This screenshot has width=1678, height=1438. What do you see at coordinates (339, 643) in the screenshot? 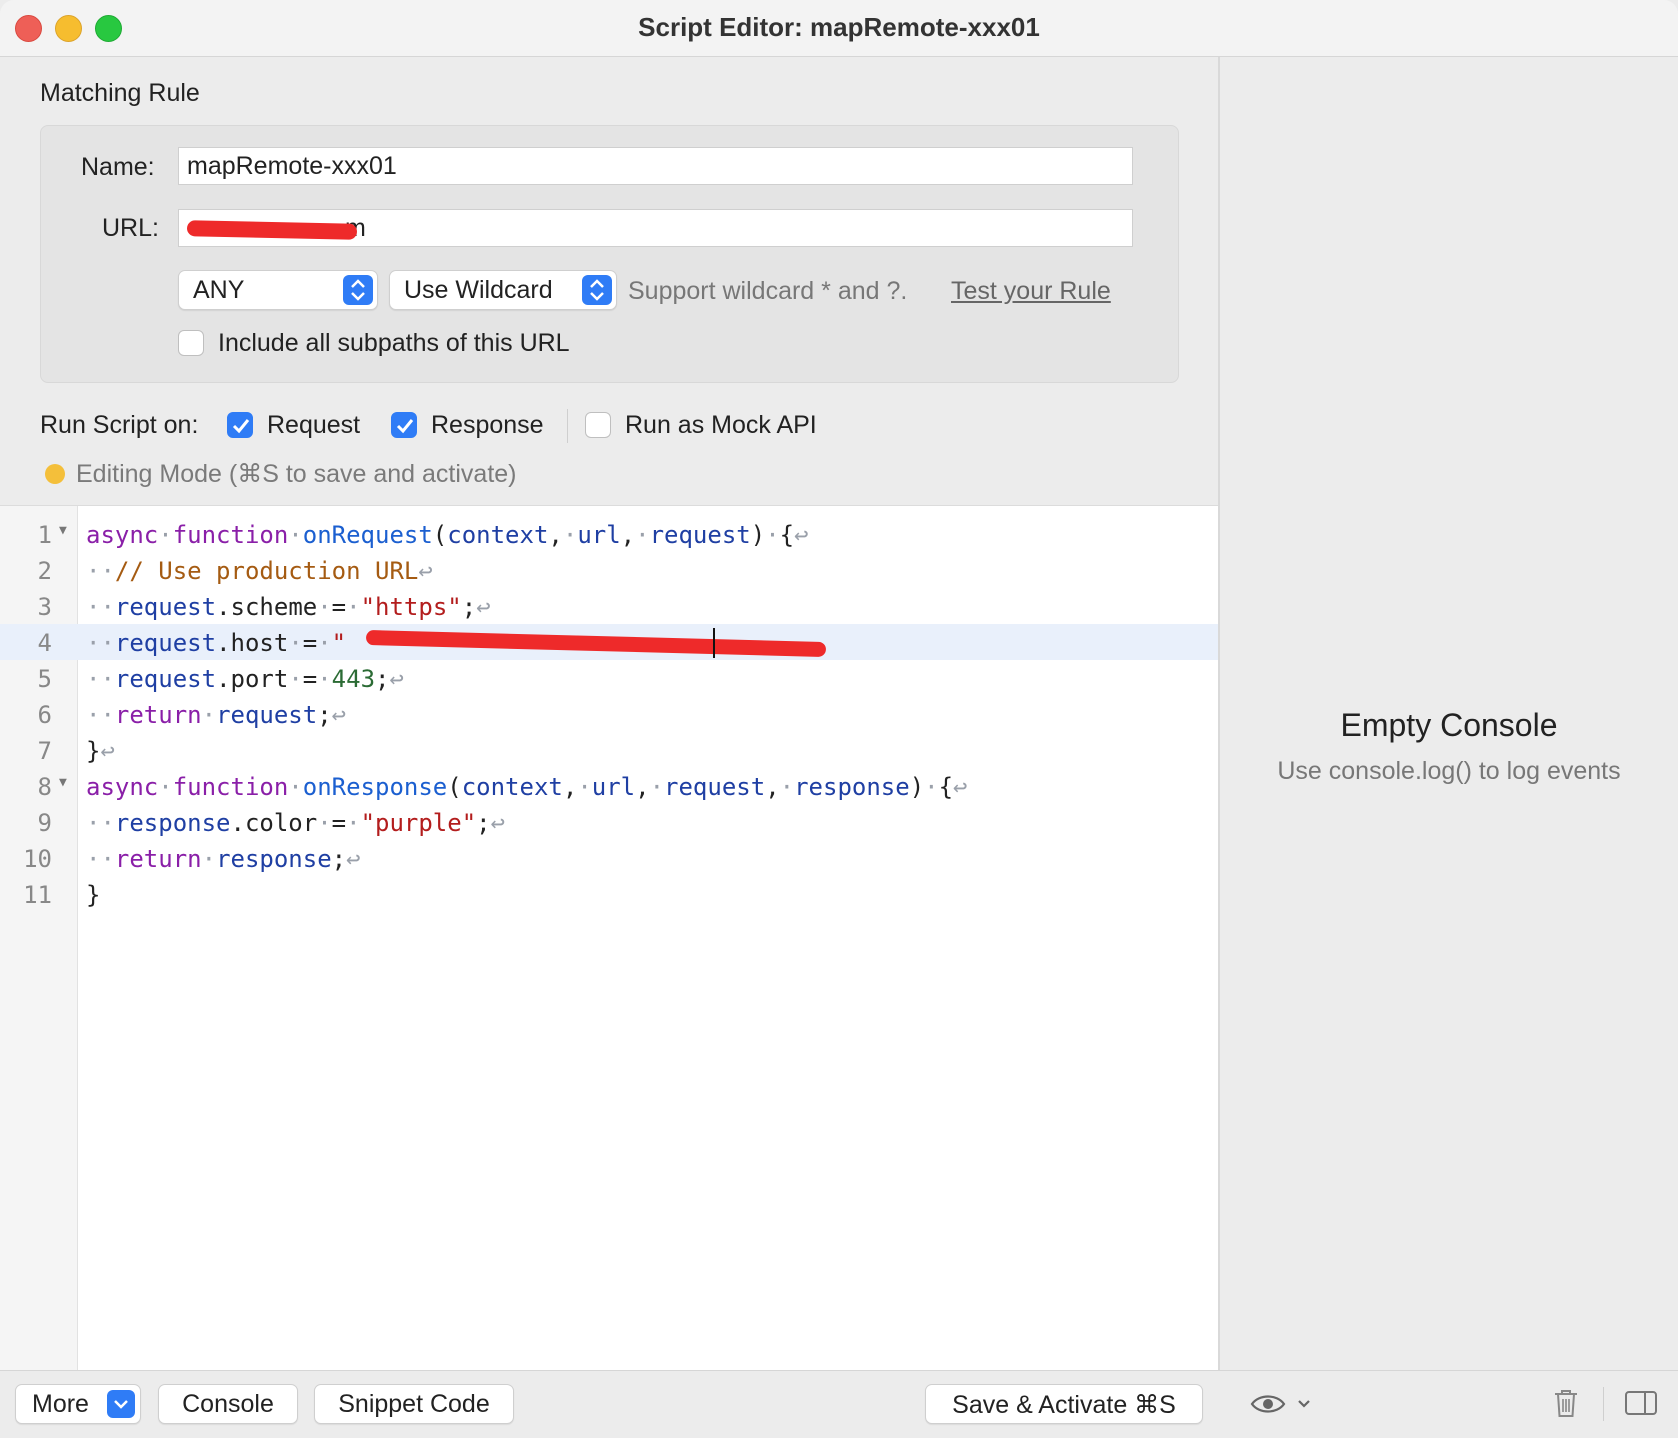
I see `code-string: "` at bounding box center [339, 643].